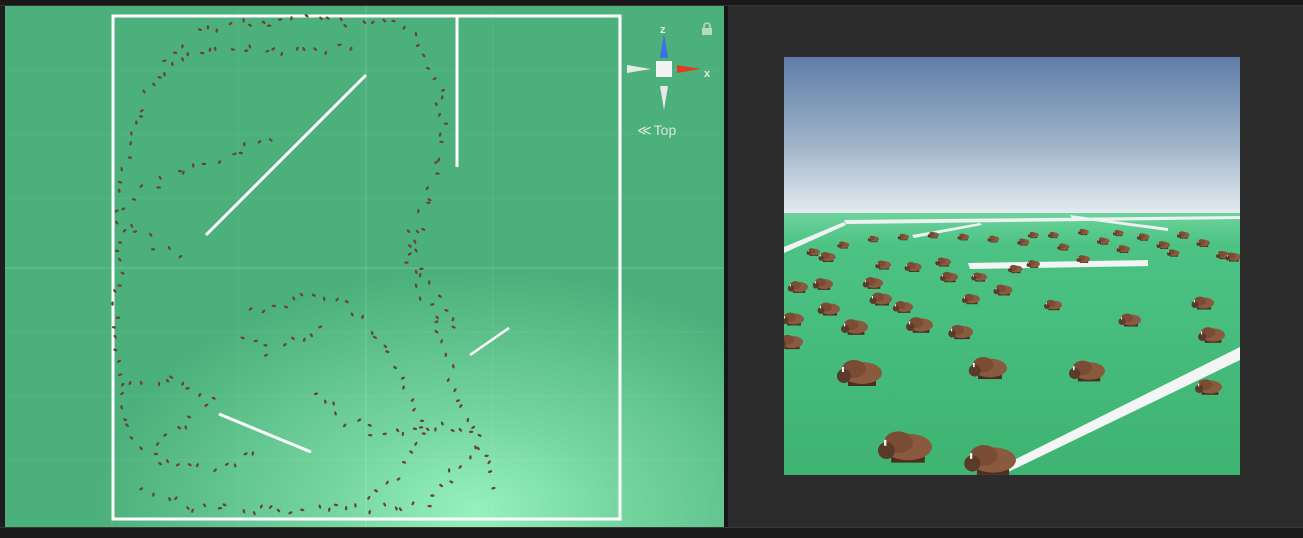  What do you see at coordinates (667, 130) in the screenshot?
I see `view-mode-toggle: ≪Top` at bounding box center [667, 130].